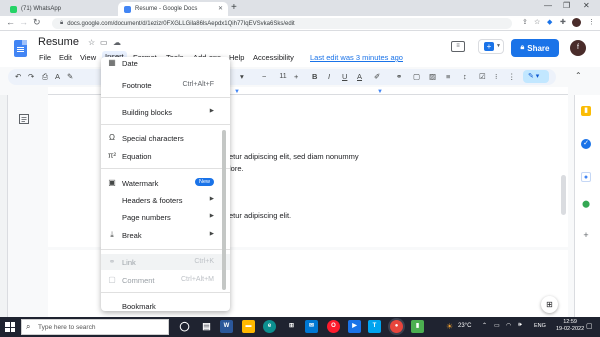  I want to click on close-window-icon: ✕, so click(586, 5).